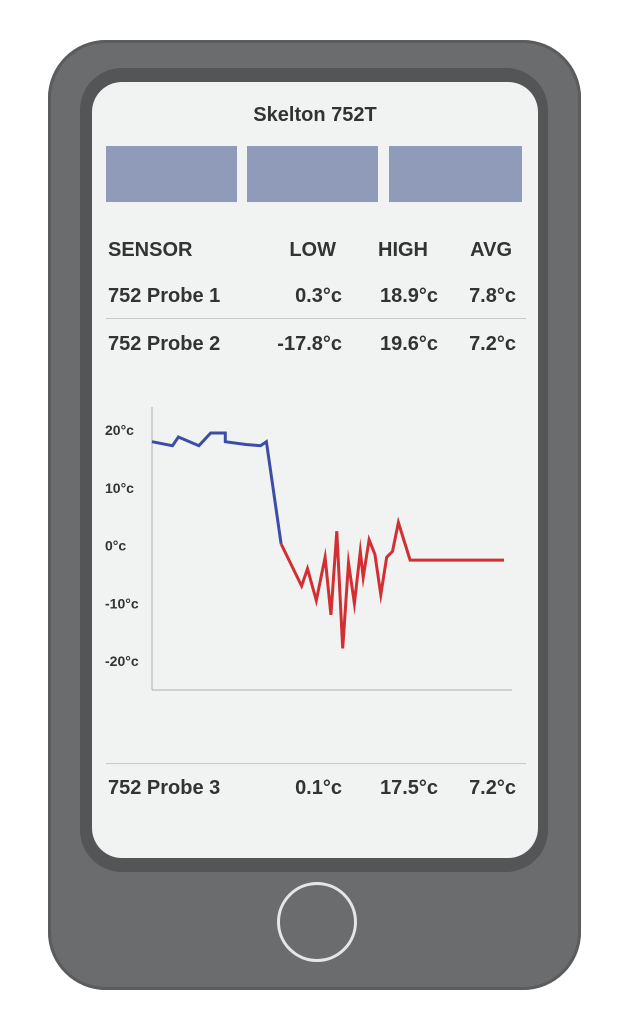  Describe the element at coordinates (119, 430) in the screenshot. I see `y-tick-label: 20°c` at that location.